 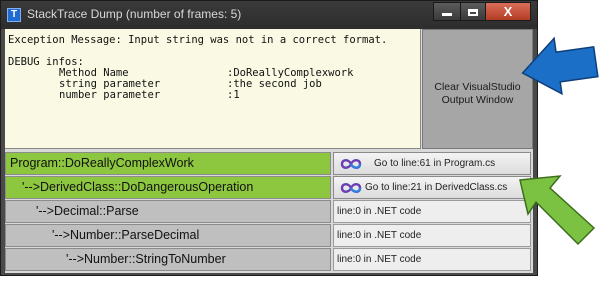 What do you see at coordinates (14, 15) in the screenshot?
I see `app-icon: T` at bounding box center [14, 15].